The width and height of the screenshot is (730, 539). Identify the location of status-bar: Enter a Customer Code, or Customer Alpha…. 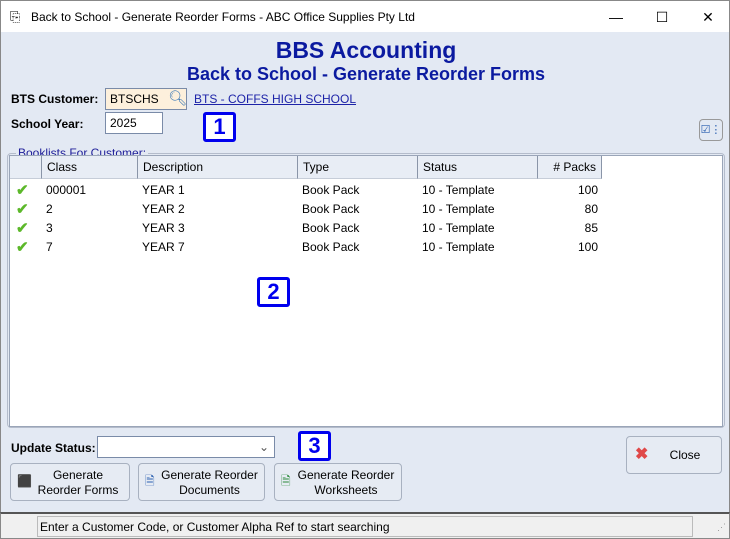
(365, 525).